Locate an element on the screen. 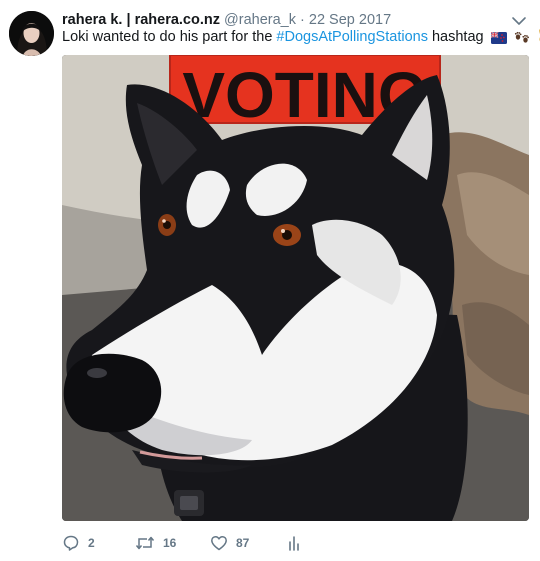 The height and width of the screenshot is (561, 540). analytics-icon is located at coordinates (294, 543).